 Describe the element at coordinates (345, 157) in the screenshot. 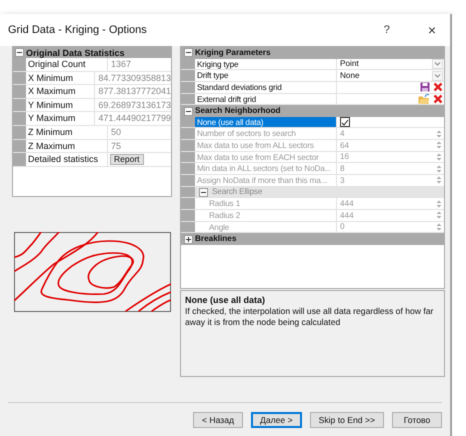

I see `property-value: 16` at that location.